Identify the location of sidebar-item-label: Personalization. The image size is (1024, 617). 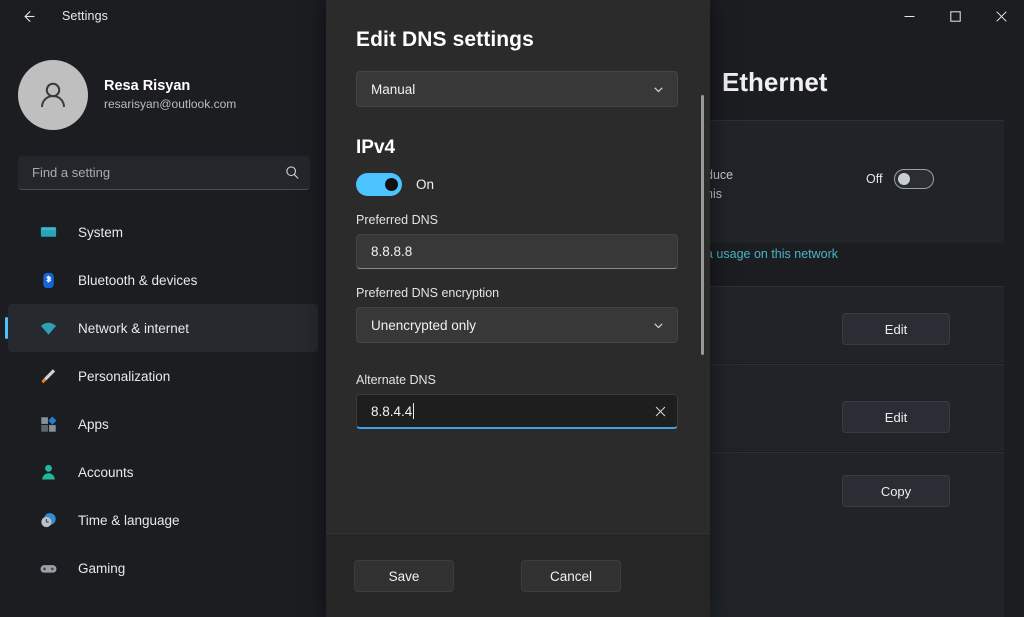
(124, 376).